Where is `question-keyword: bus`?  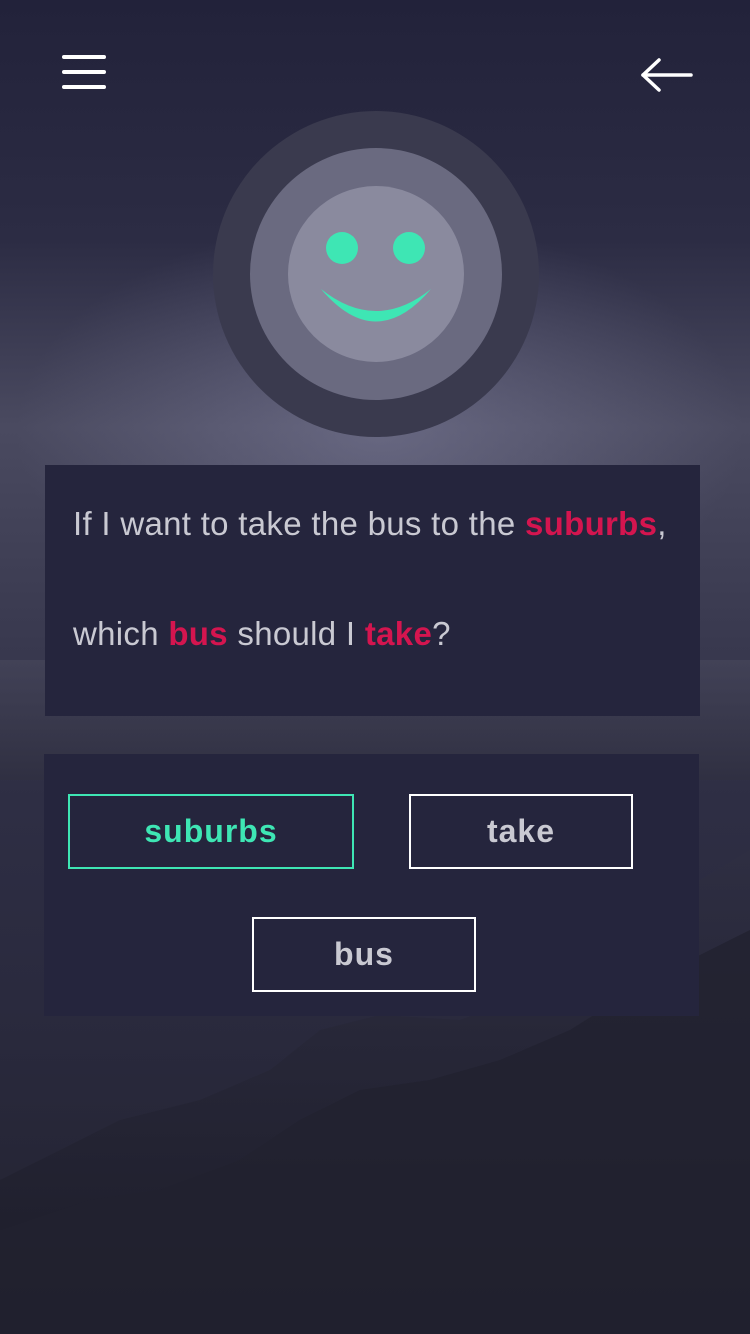
question-keyword: bus is located at coordinates (198, 633).